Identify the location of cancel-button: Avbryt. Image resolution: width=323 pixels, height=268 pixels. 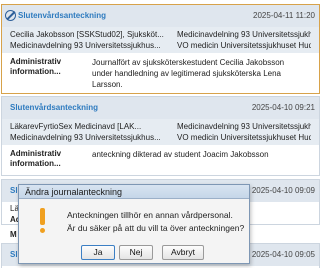
(183, 252).